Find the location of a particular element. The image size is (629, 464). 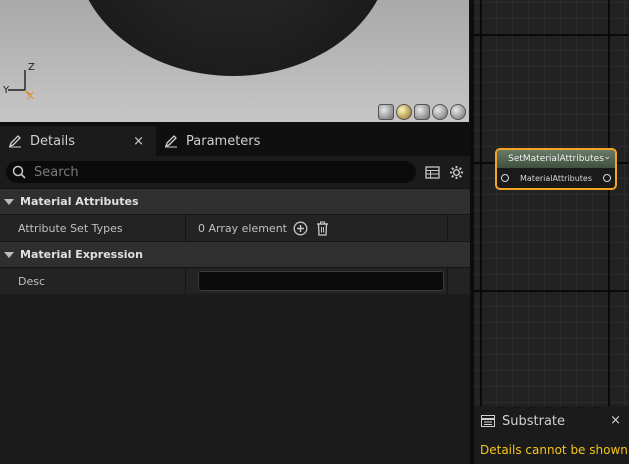

substrate-header: Substrate × is located at coordinates (551, 421).